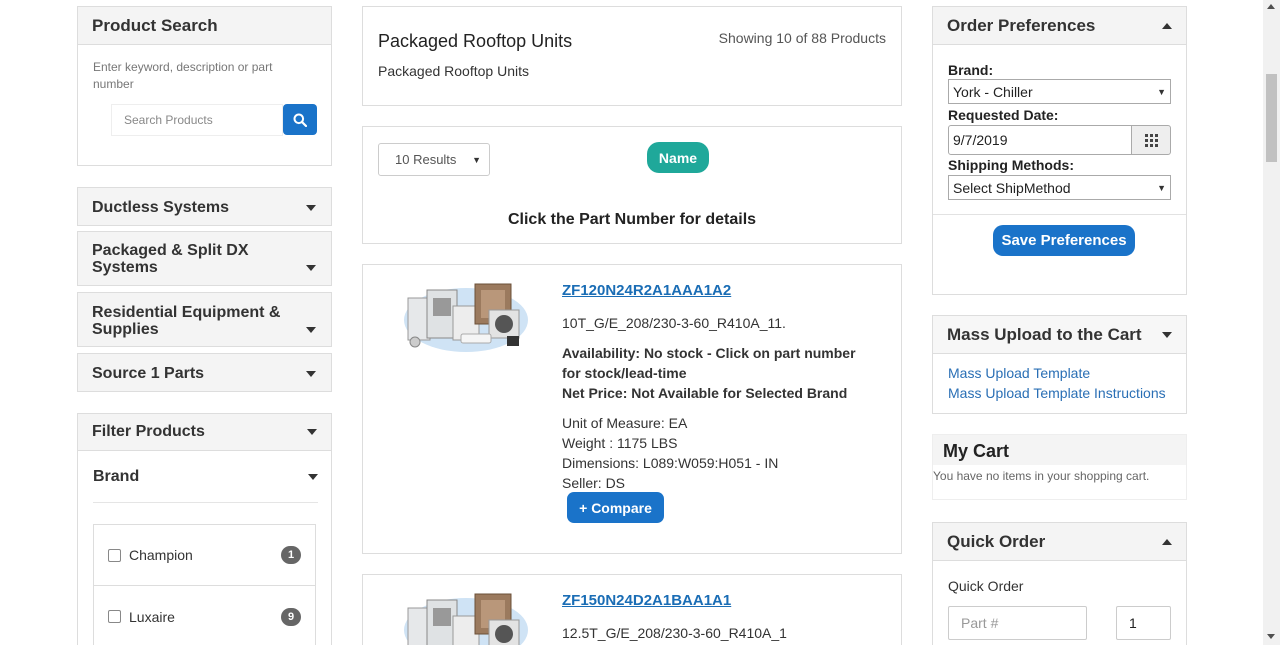 The width and height of the screenshot is (1280, 645). I want to click on part-number-instruction: Click the Part Number for details, so click(632, 219).